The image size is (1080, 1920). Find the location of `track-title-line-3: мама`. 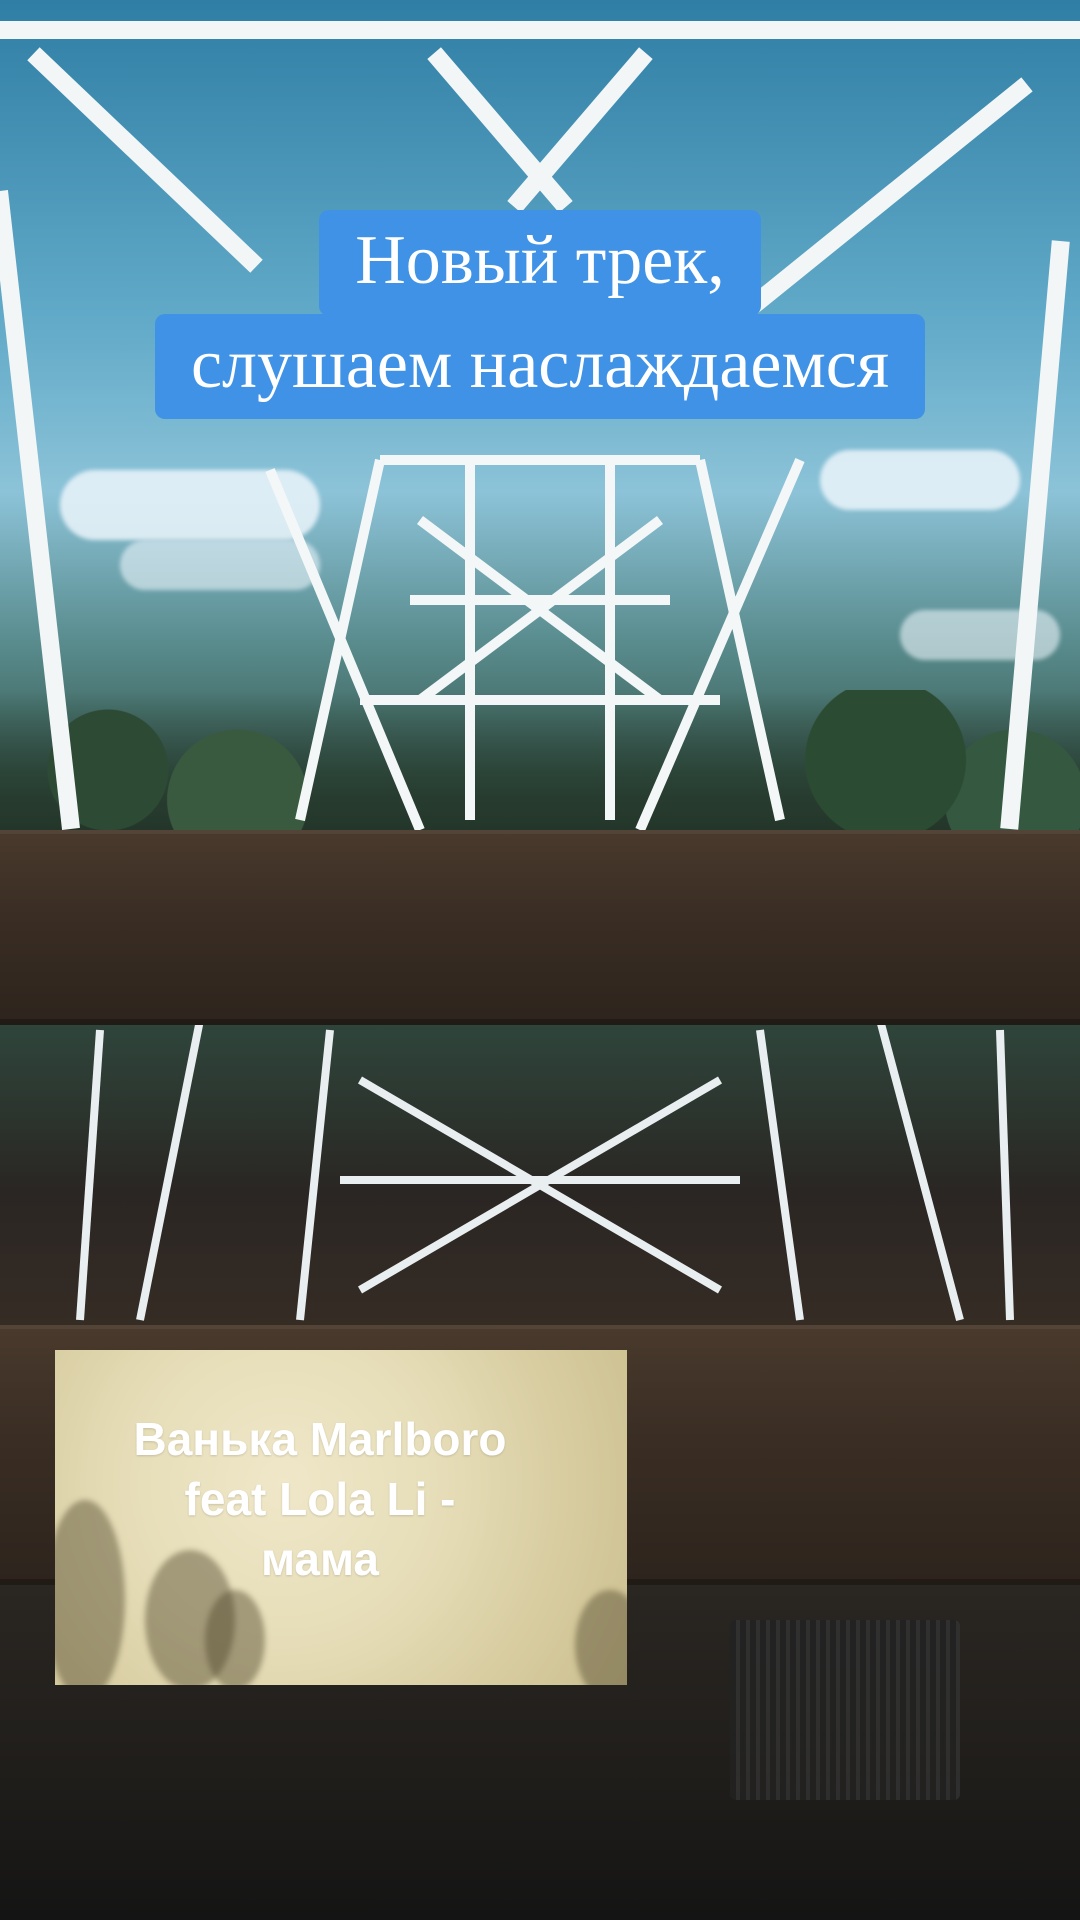

track-title-line-3: мама is located at coordinates (319, 1558).